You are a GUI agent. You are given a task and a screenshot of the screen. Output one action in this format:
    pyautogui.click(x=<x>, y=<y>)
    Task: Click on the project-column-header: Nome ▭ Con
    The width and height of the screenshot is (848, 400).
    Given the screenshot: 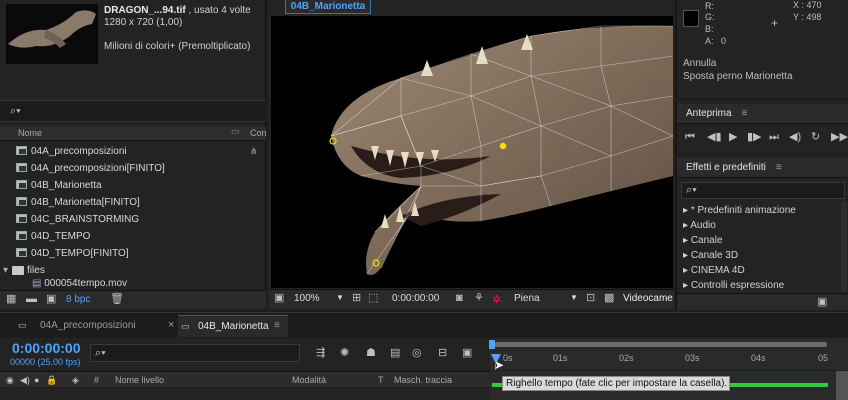 What is the action you would take?
    pyautogui.click(x=133, y=133)
    